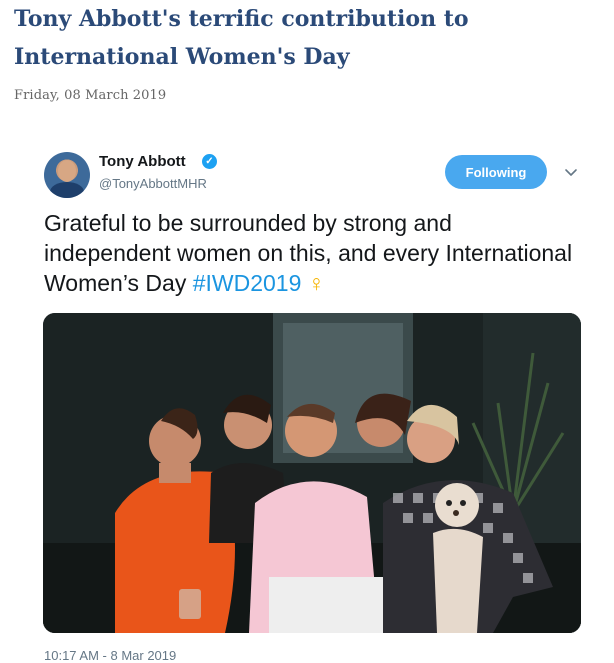 This screenshot has height=663, width=614. I want to click on avatar, so click(67, 175).